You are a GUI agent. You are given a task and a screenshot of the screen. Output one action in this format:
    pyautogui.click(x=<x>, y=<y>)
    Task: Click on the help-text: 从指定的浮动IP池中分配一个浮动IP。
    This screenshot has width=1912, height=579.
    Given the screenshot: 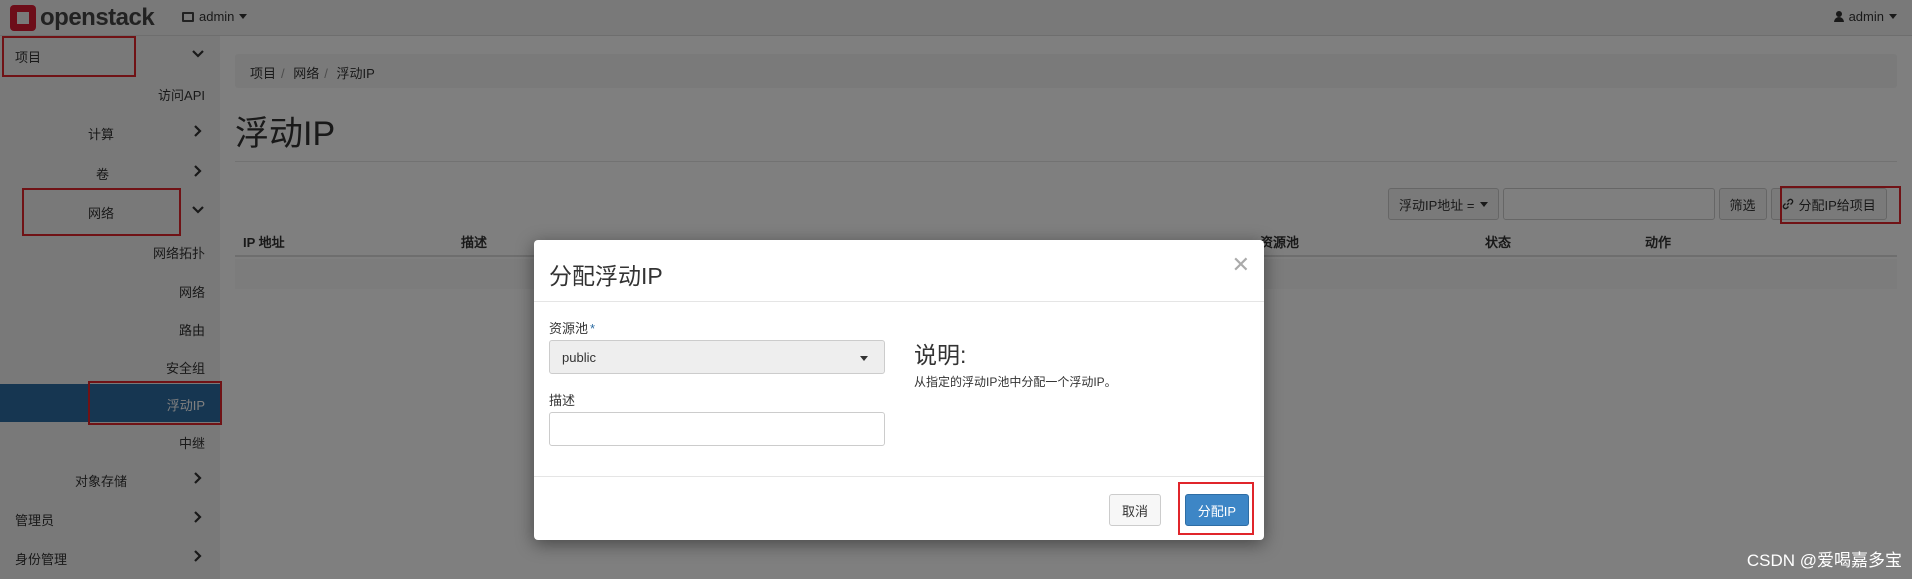 What is the action you would take?
    pyautogui.click(x=1015, y=382)
    